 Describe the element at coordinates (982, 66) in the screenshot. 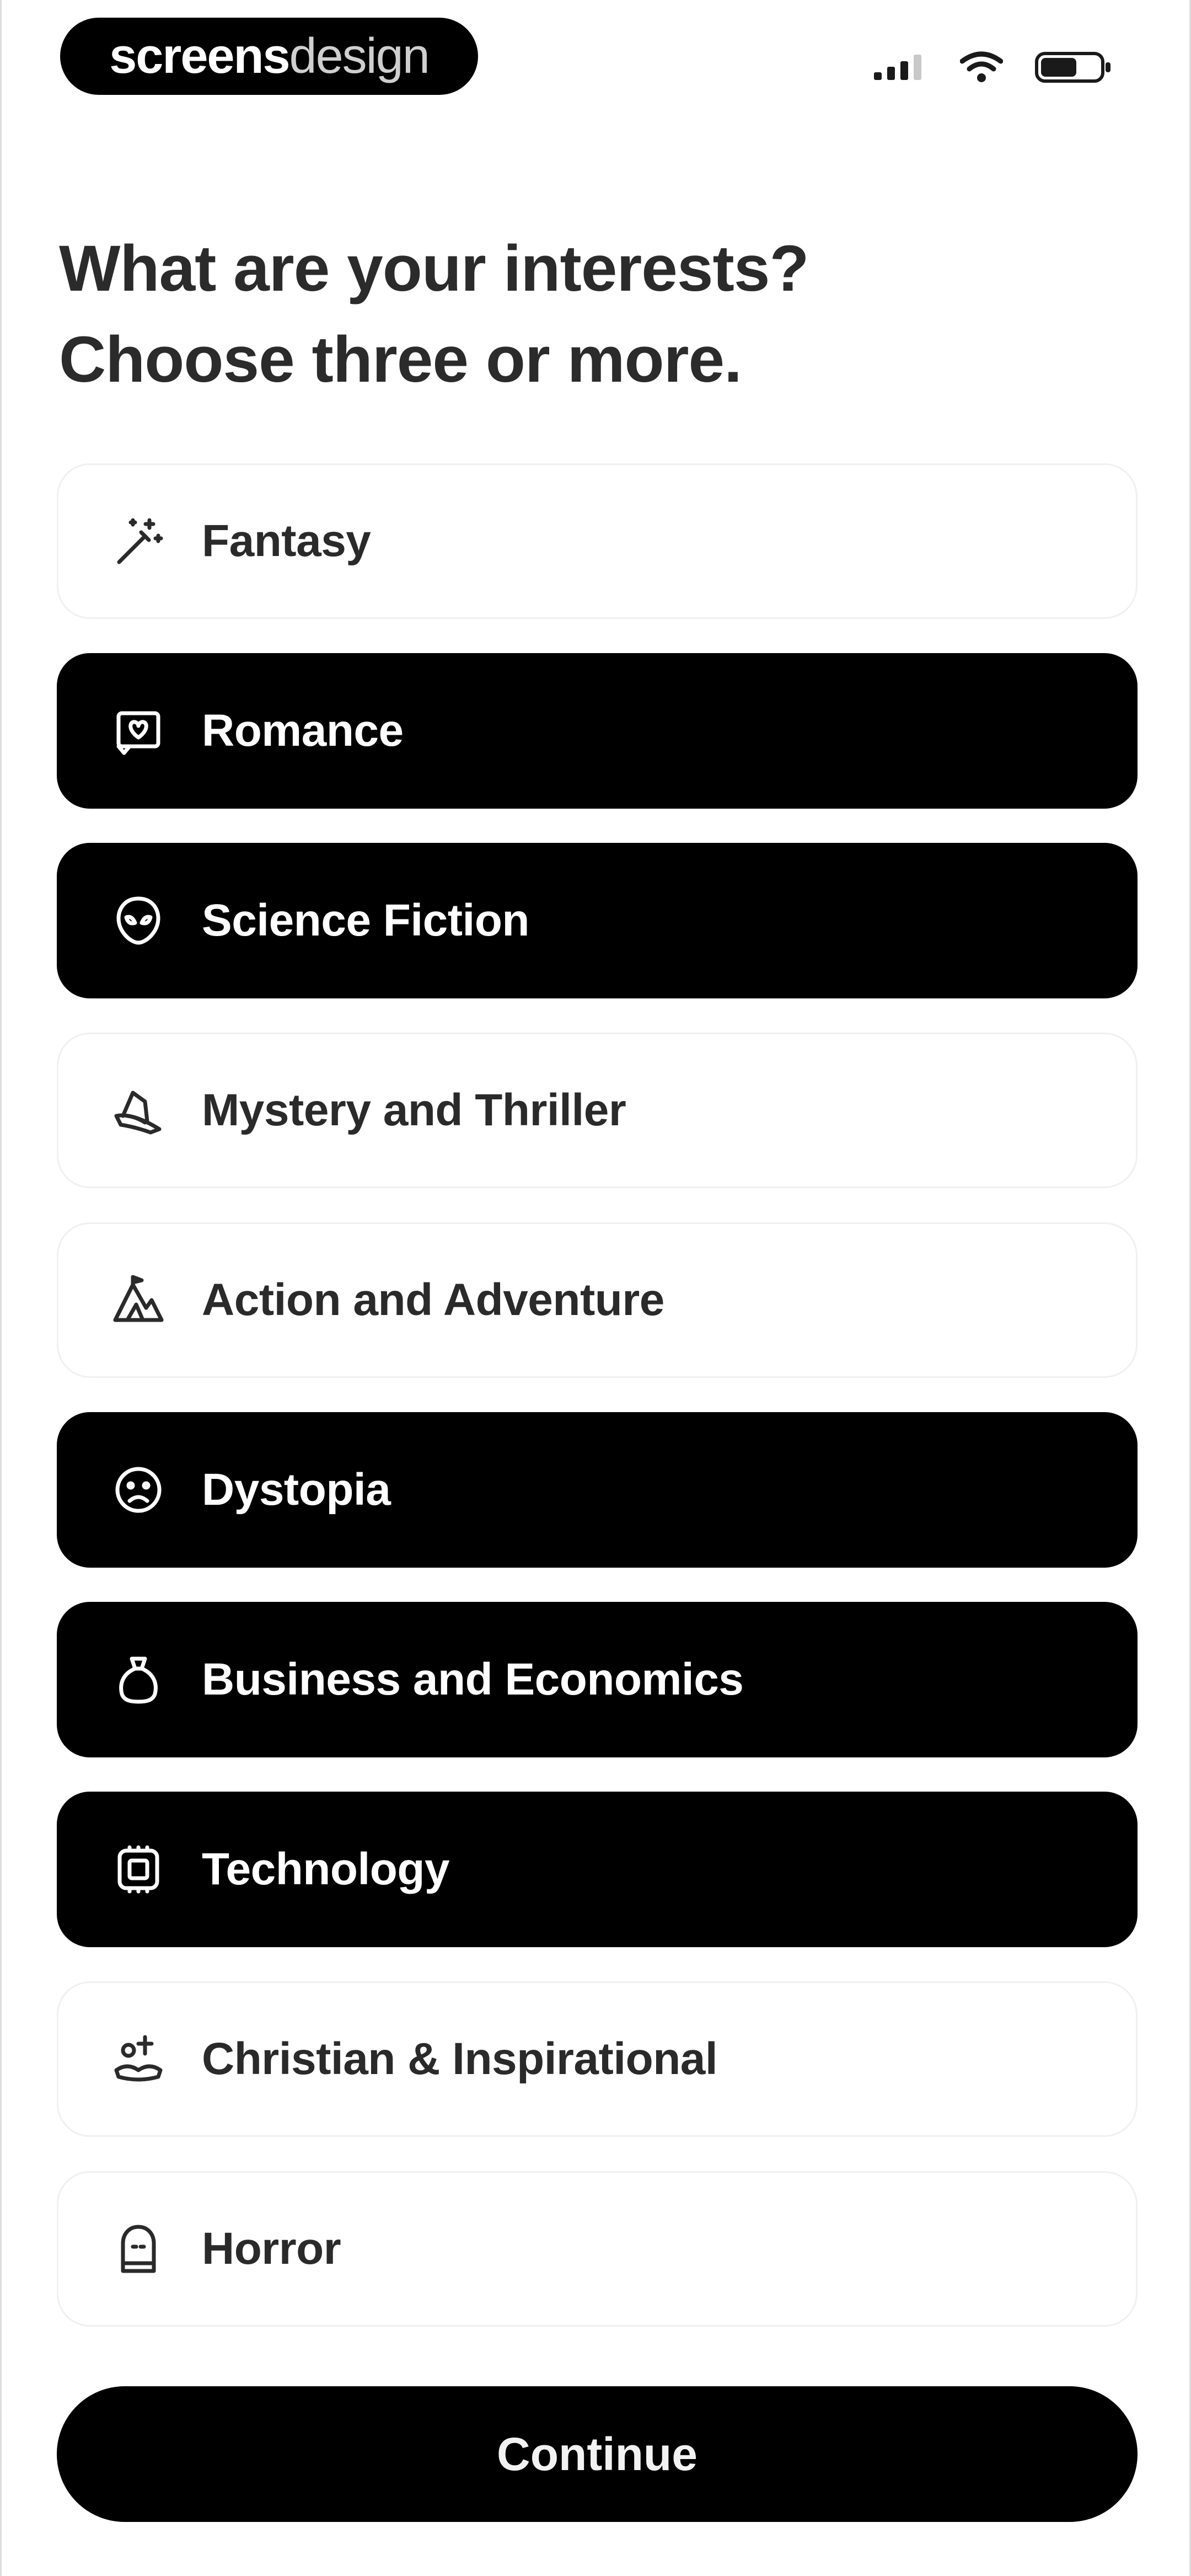

I see `wifi-icon` at that location.